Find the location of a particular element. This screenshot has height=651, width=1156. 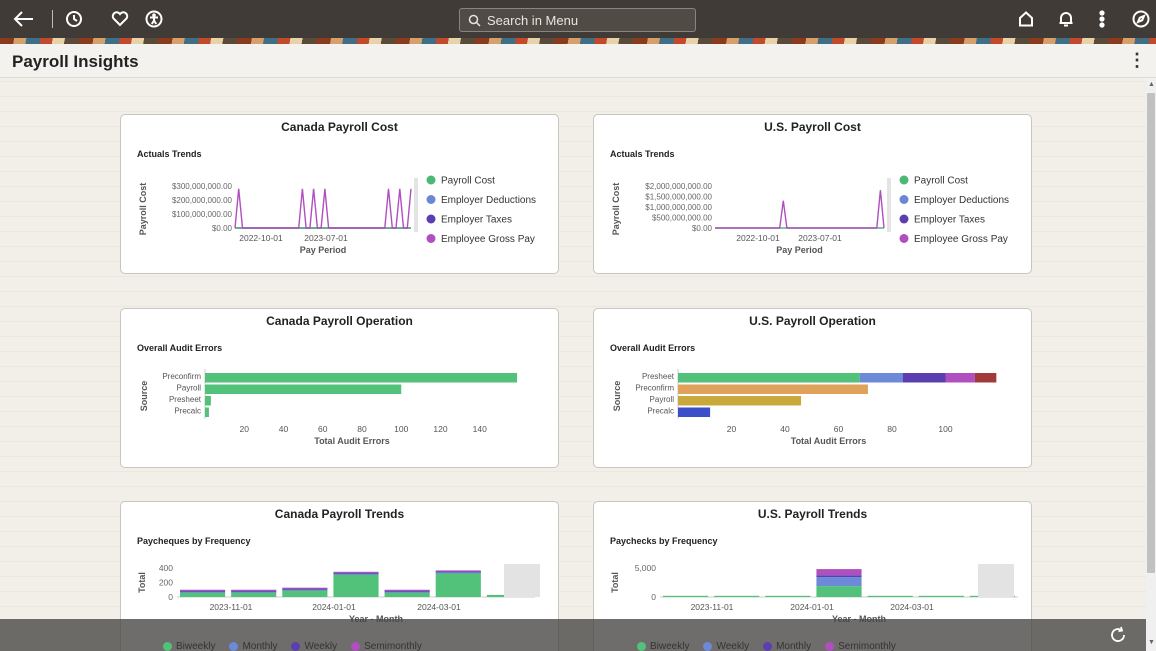

y-tick-label: $200,000,000.00 is located at coordinates (202, 200).